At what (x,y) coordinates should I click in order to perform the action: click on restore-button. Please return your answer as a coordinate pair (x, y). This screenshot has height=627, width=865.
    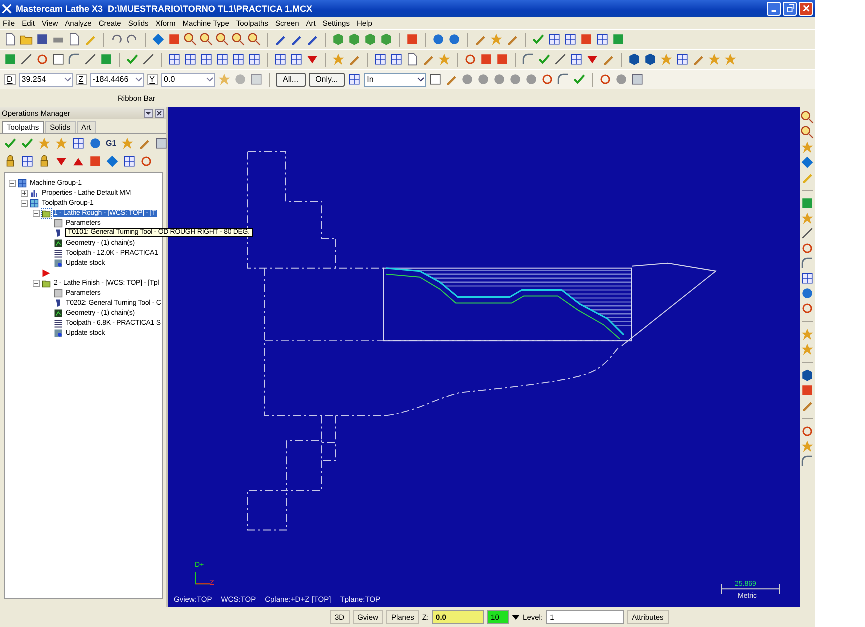
    Looking at the image, I should click on (790, 9).